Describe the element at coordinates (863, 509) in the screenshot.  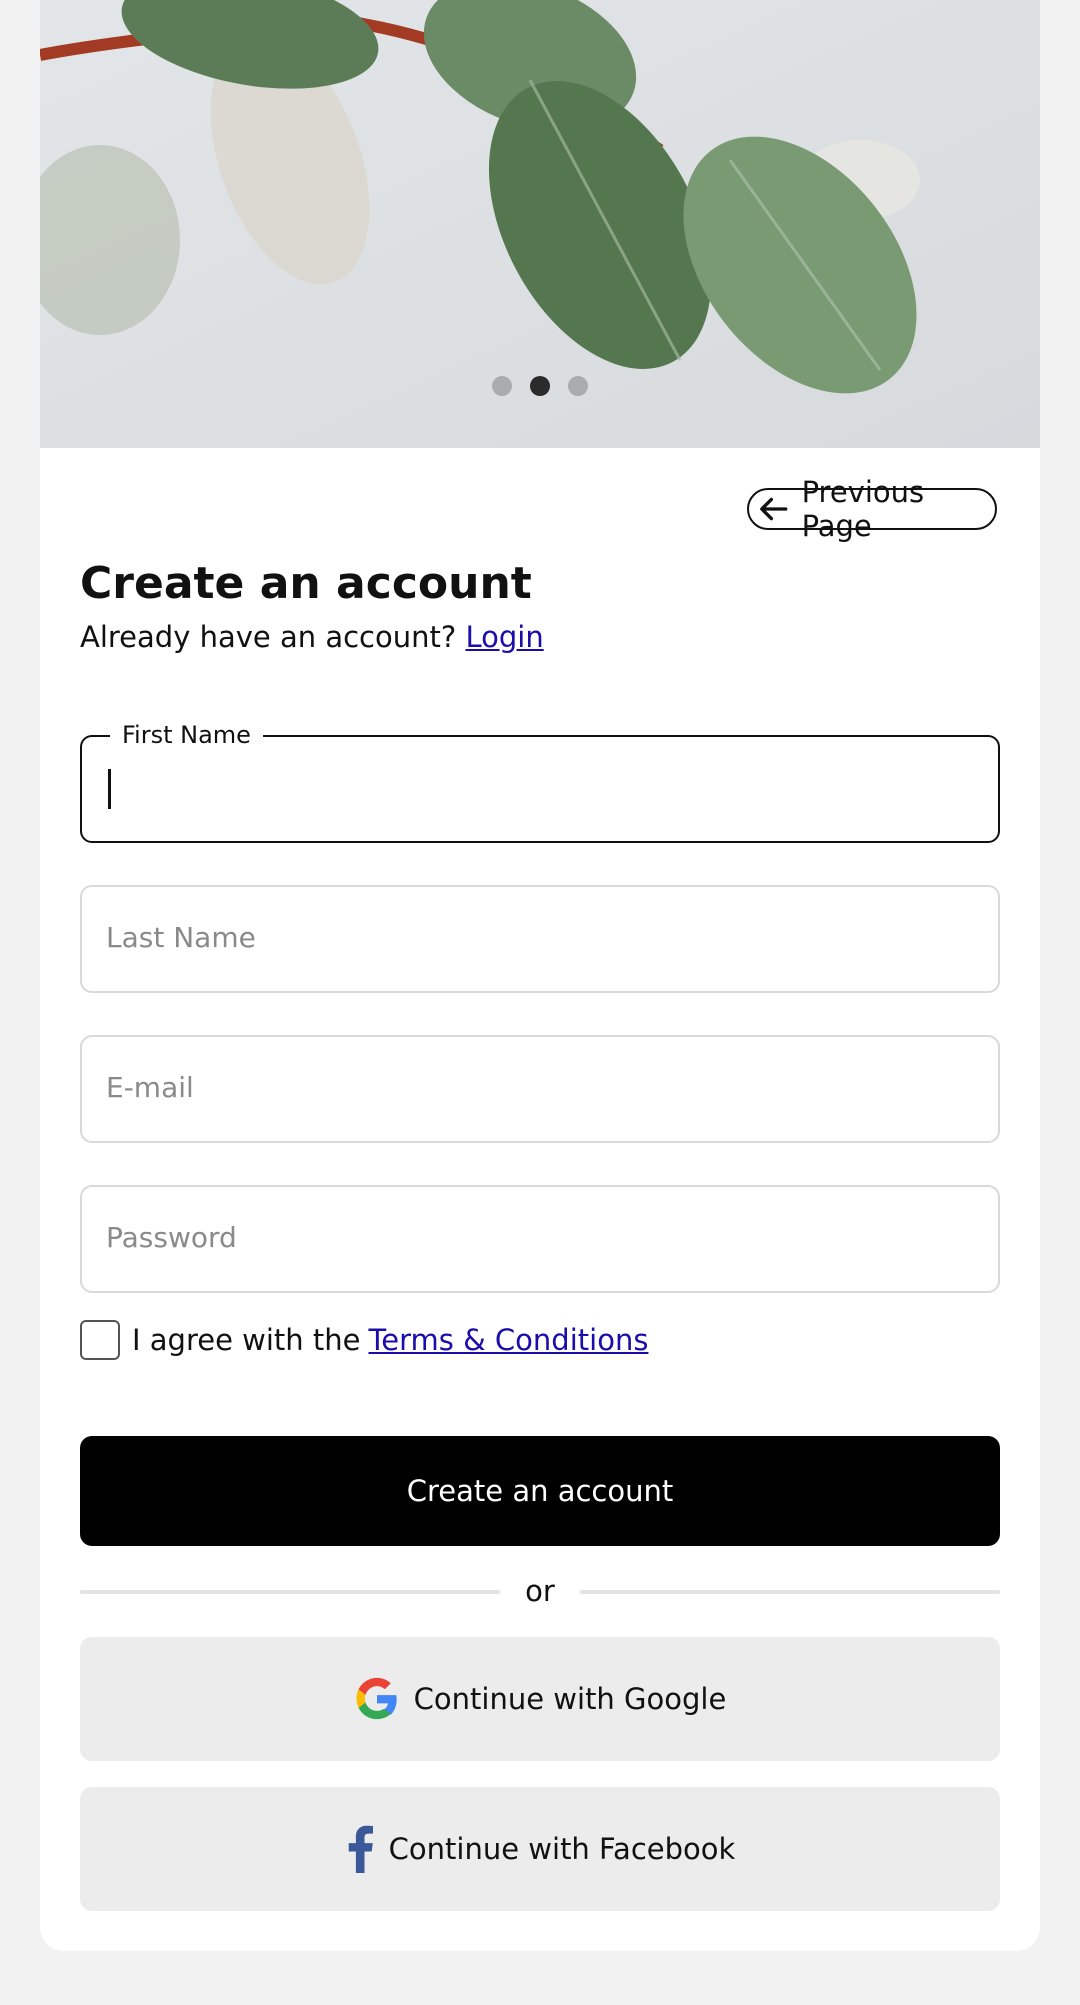
I see `previous-page-label: Previous Page` at that location.